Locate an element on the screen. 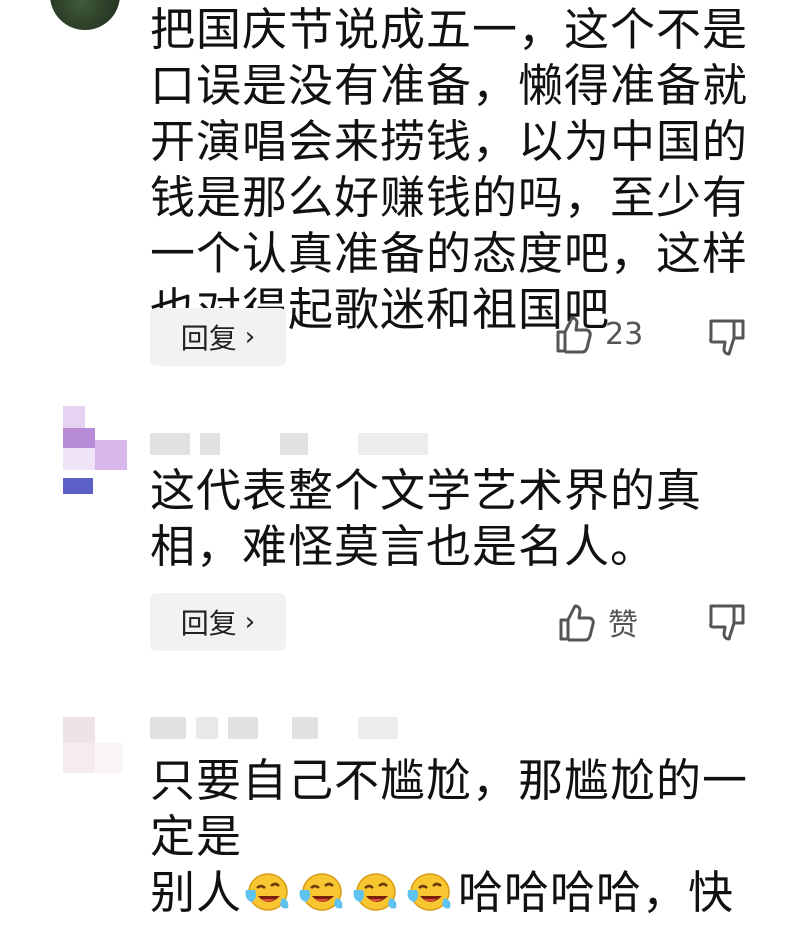 The height and width of the screenshot is (927, 800). like-label: 赞 is located at coordinates (623, 625).